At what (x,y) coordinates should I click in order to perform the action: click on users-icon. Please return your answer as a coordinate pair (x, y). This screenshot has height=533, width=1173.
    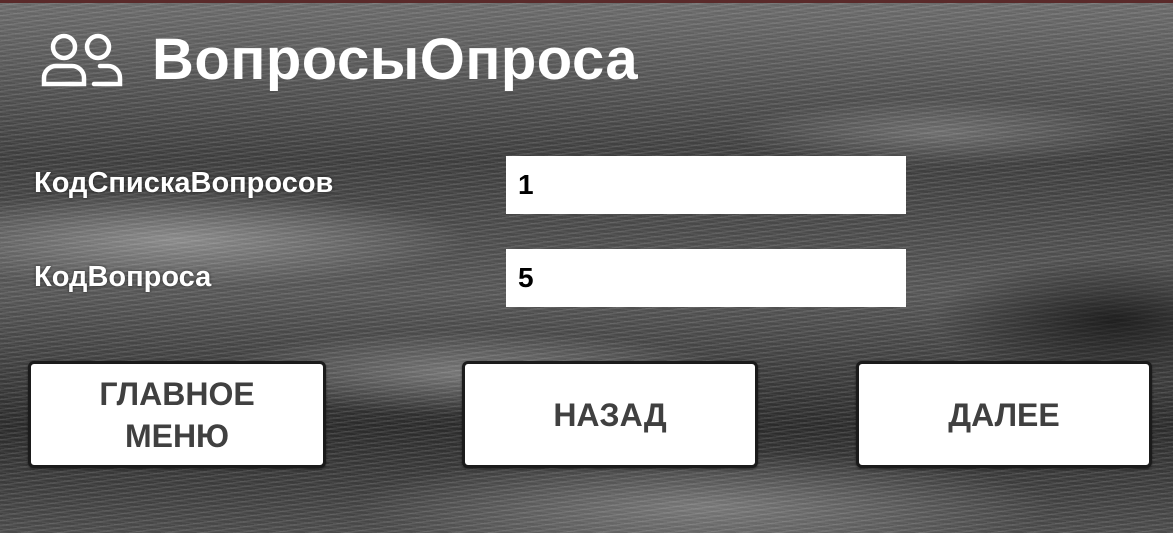
    Looking at the image, I should click on (82, 60).